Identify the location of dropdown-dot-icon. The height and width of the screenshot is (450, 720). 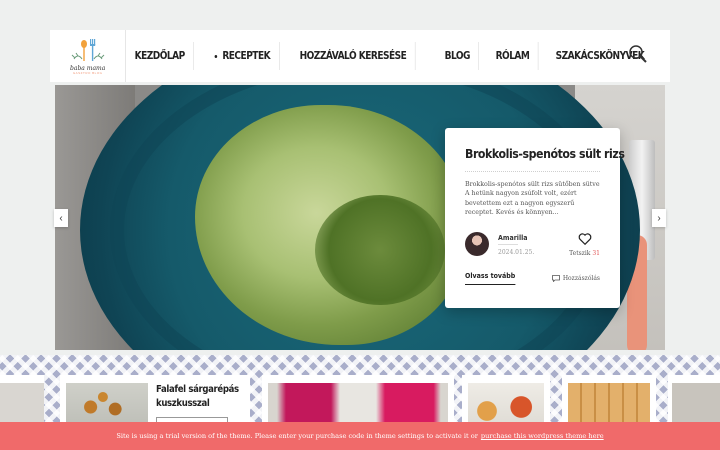
(215, 56).